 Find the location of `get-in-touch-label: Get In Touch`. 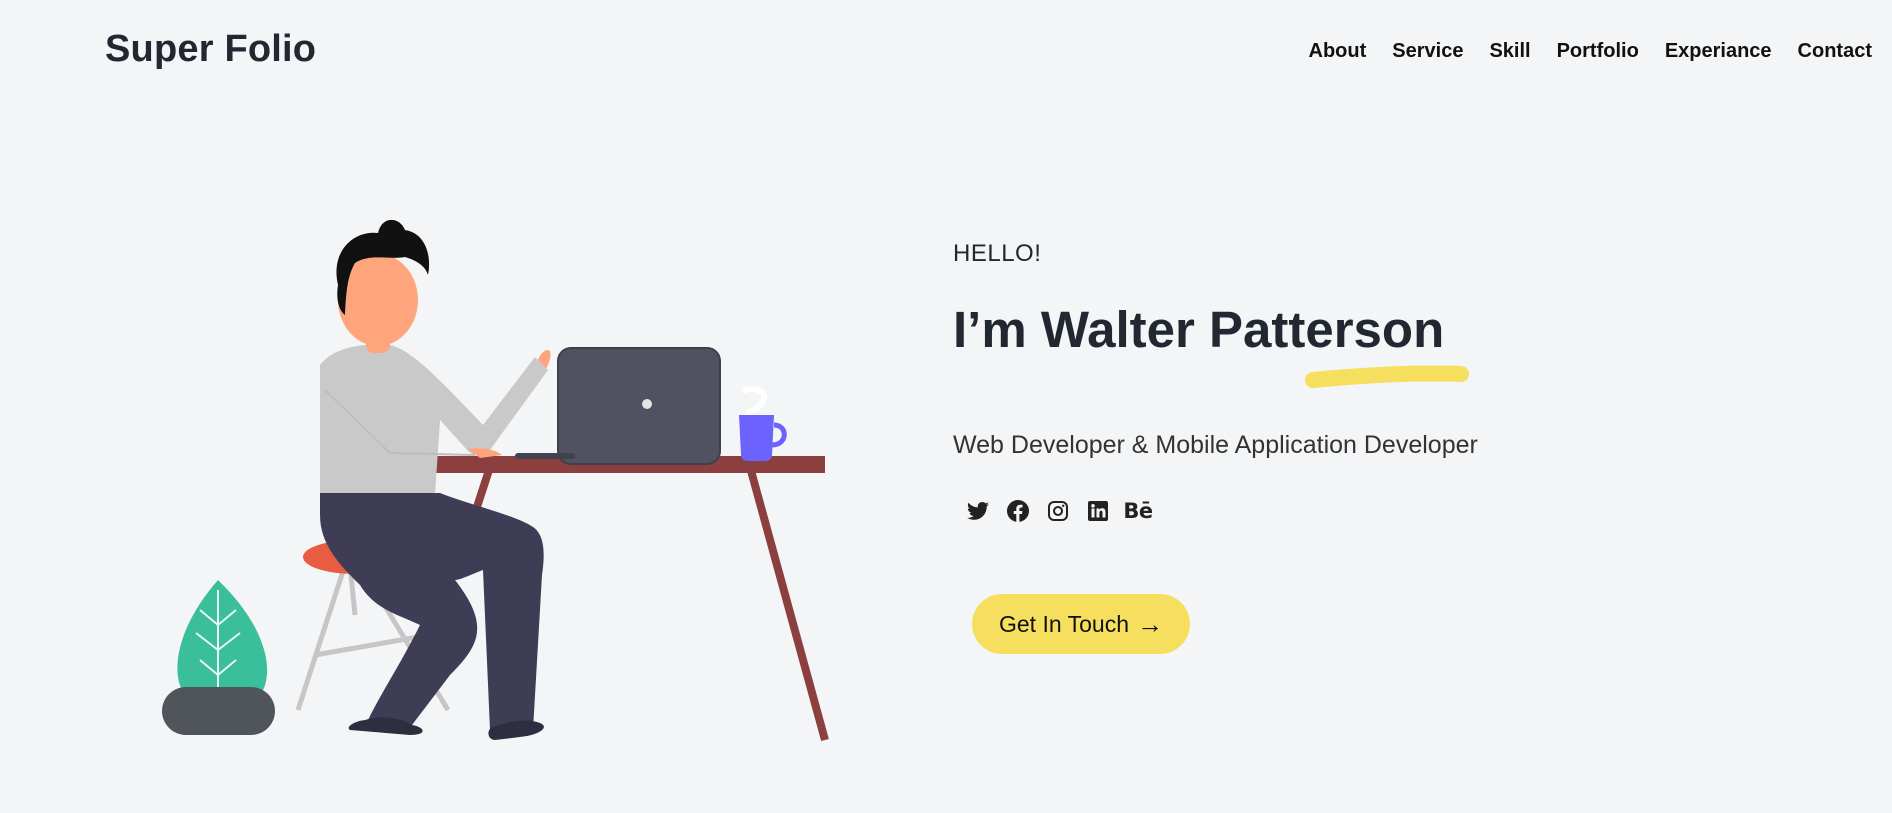

get-in-touch-label: Get In Touch is located at coordinates (1064, 623).